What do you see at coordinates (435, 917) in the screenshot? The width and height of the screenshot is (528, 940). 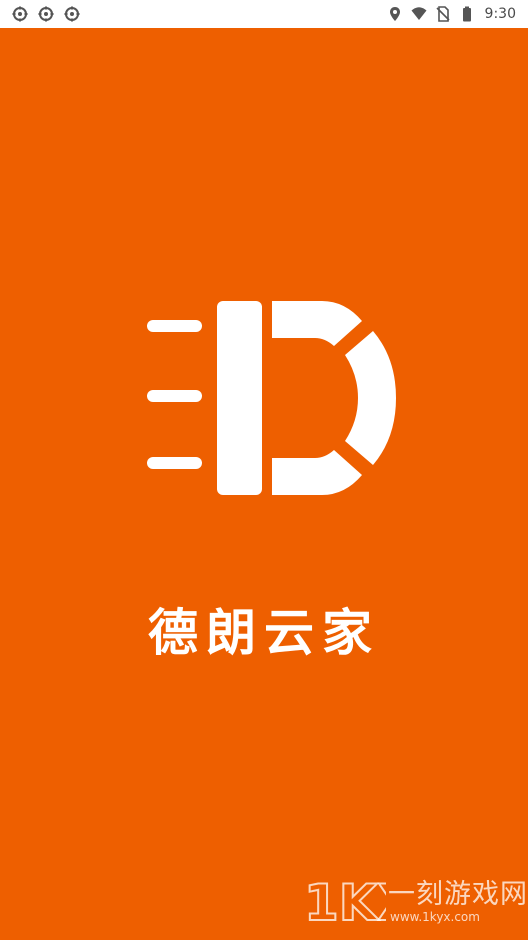 I see `watermark-url: www.1kyx.com` at bounding box center [435, 917].